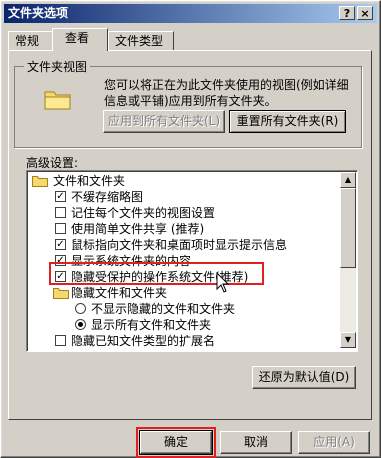  I want to click on scroll-thumb, so click(348, 228).